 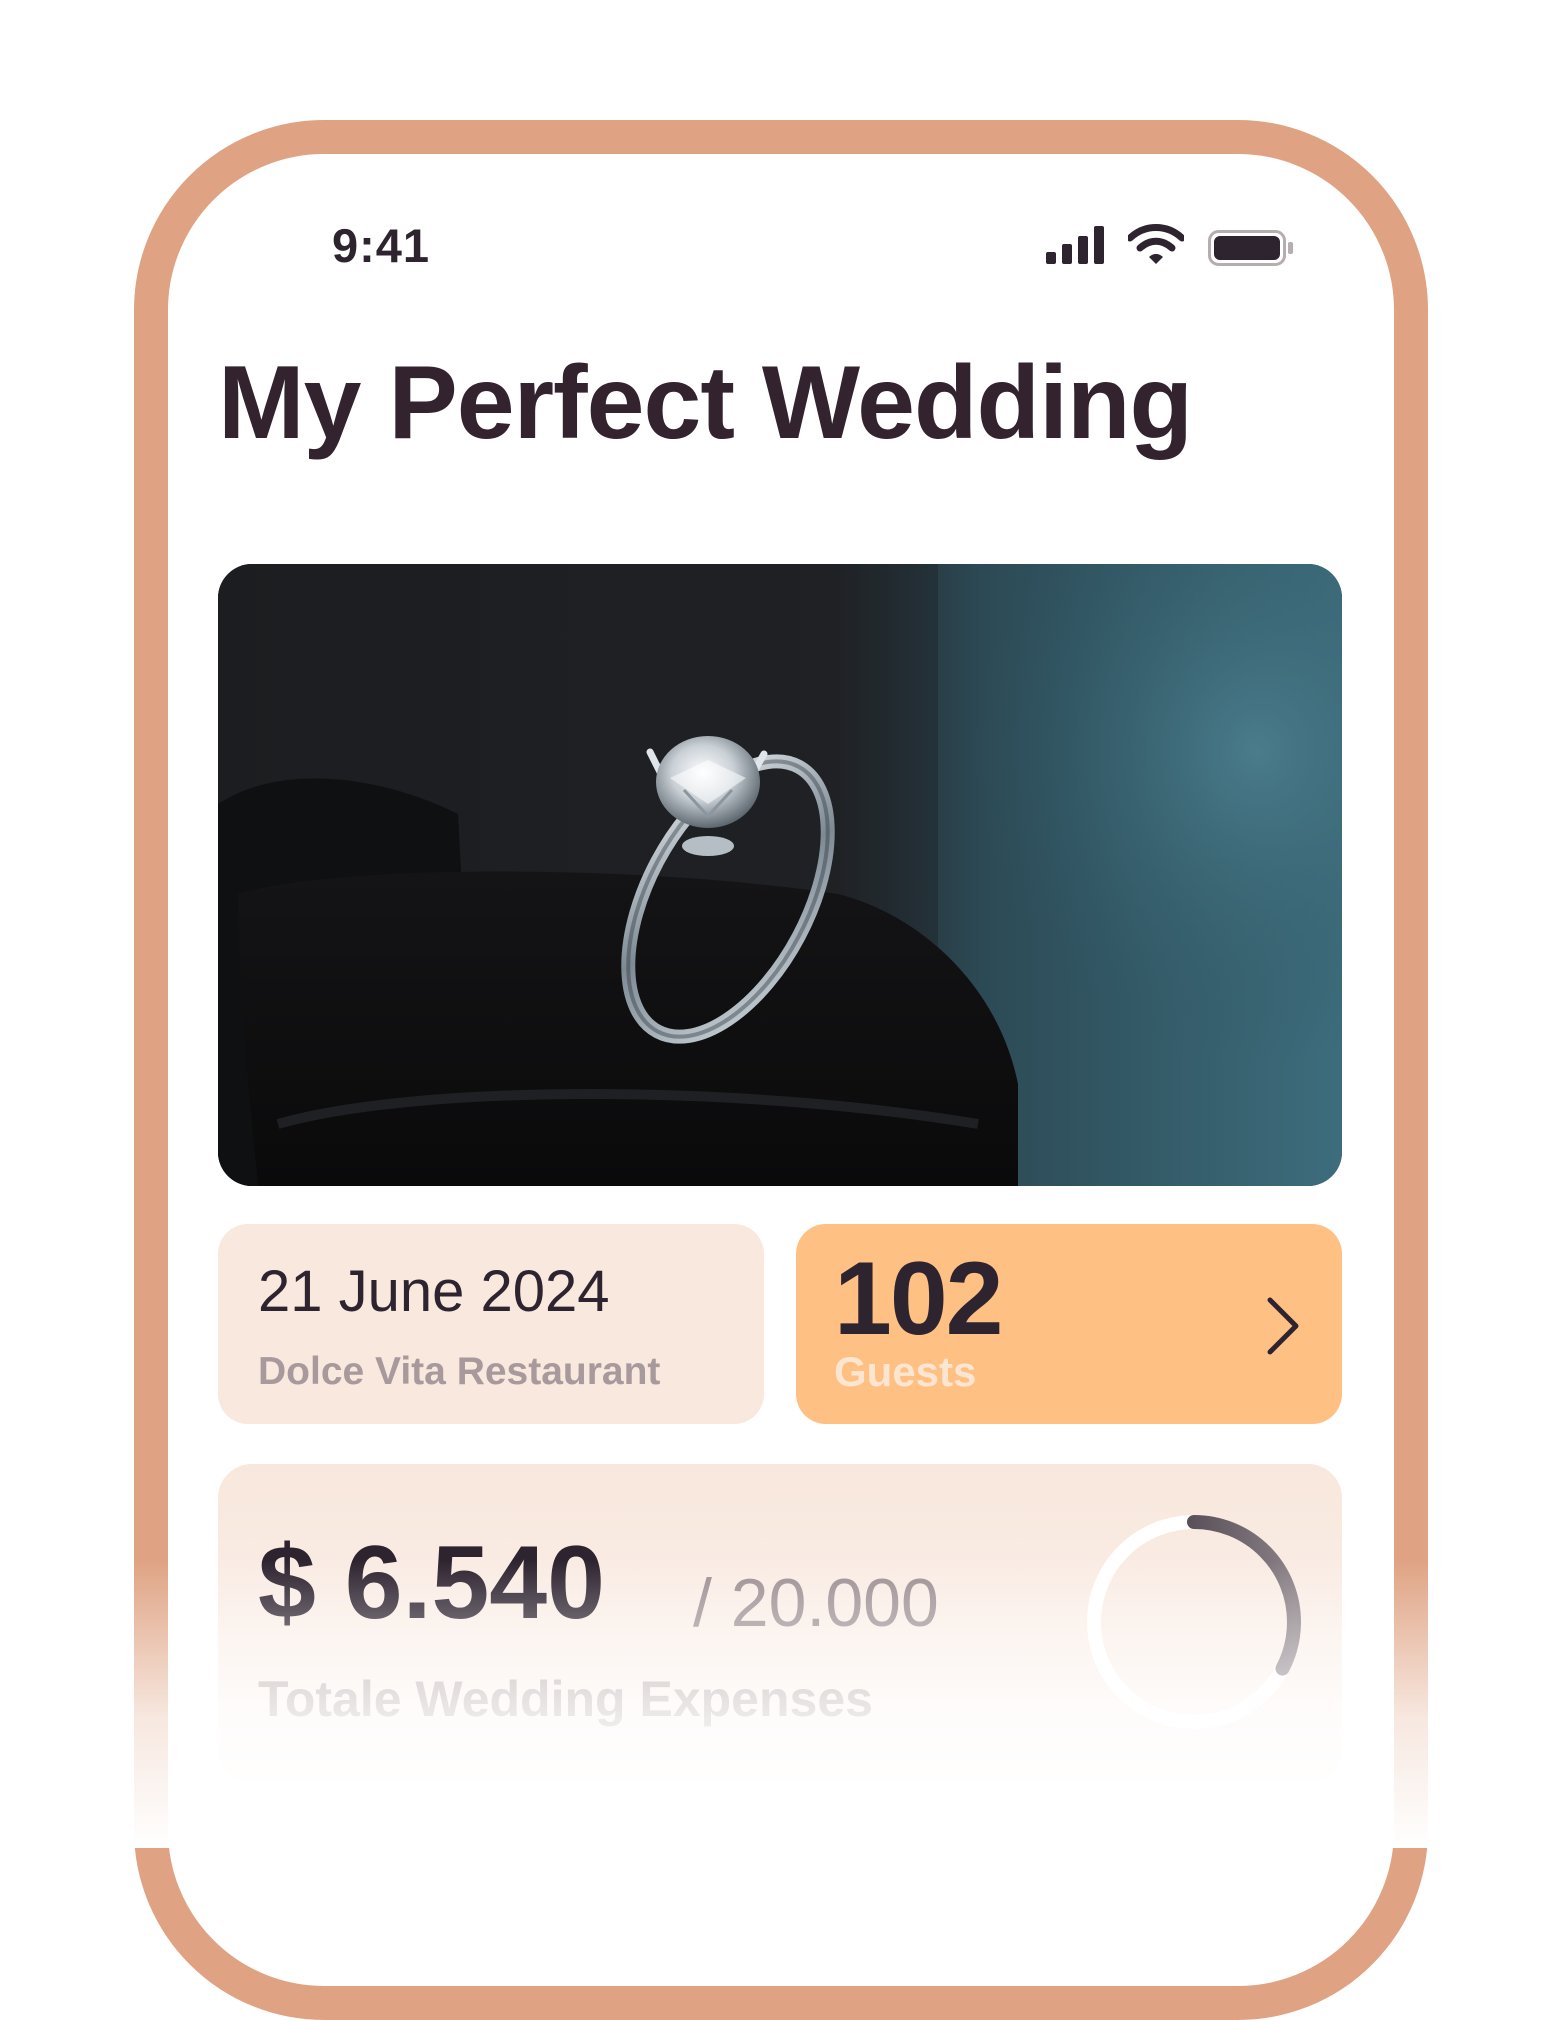 I want to click on battery-icon, so click(x=1250, y=248).